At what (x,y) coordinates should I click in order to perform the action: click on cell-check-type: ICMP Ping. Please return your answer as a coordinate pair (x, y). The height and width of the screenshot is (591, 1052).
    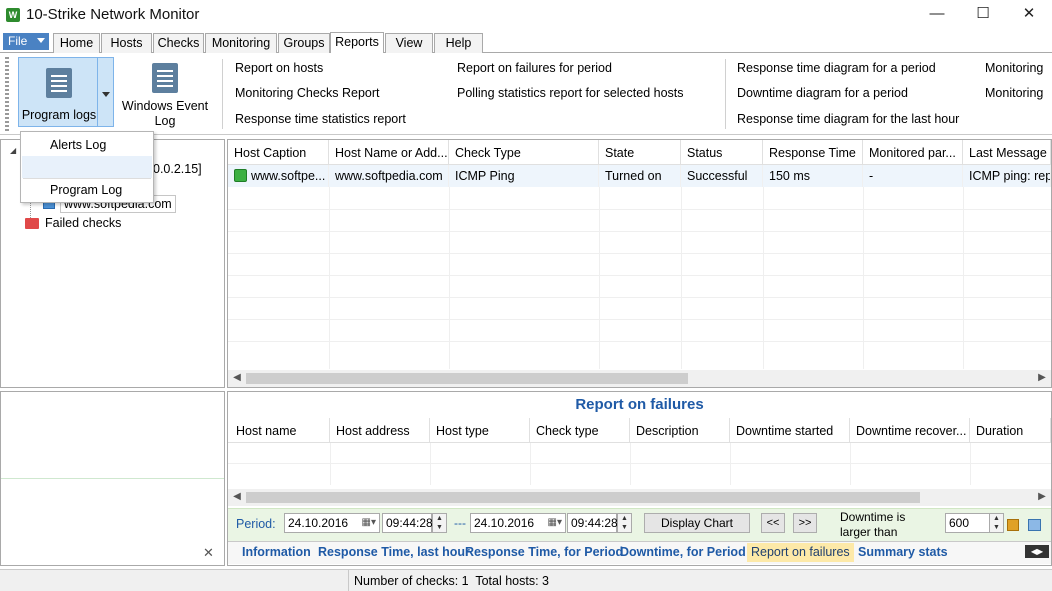
    Looking at the image, I should click on (524, 176).